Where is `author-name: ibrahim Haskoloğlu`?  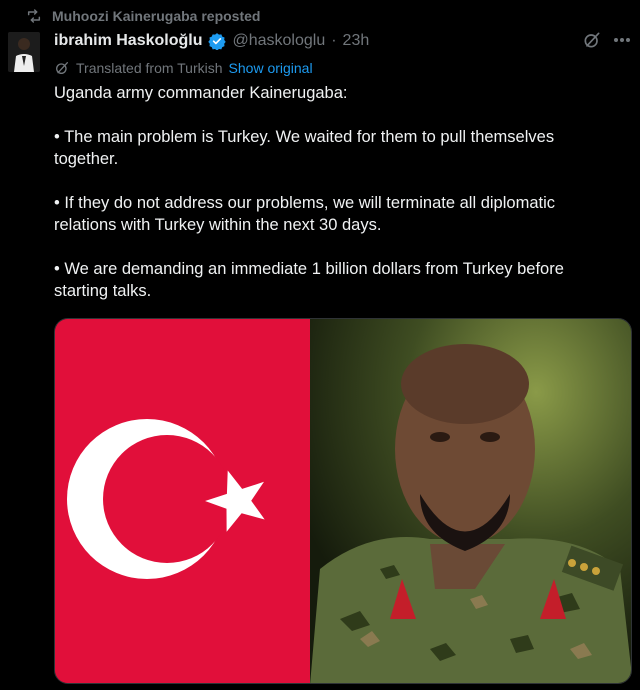
author-name: ibrahim Haskoloğlu is located at coordinates (128, 41).